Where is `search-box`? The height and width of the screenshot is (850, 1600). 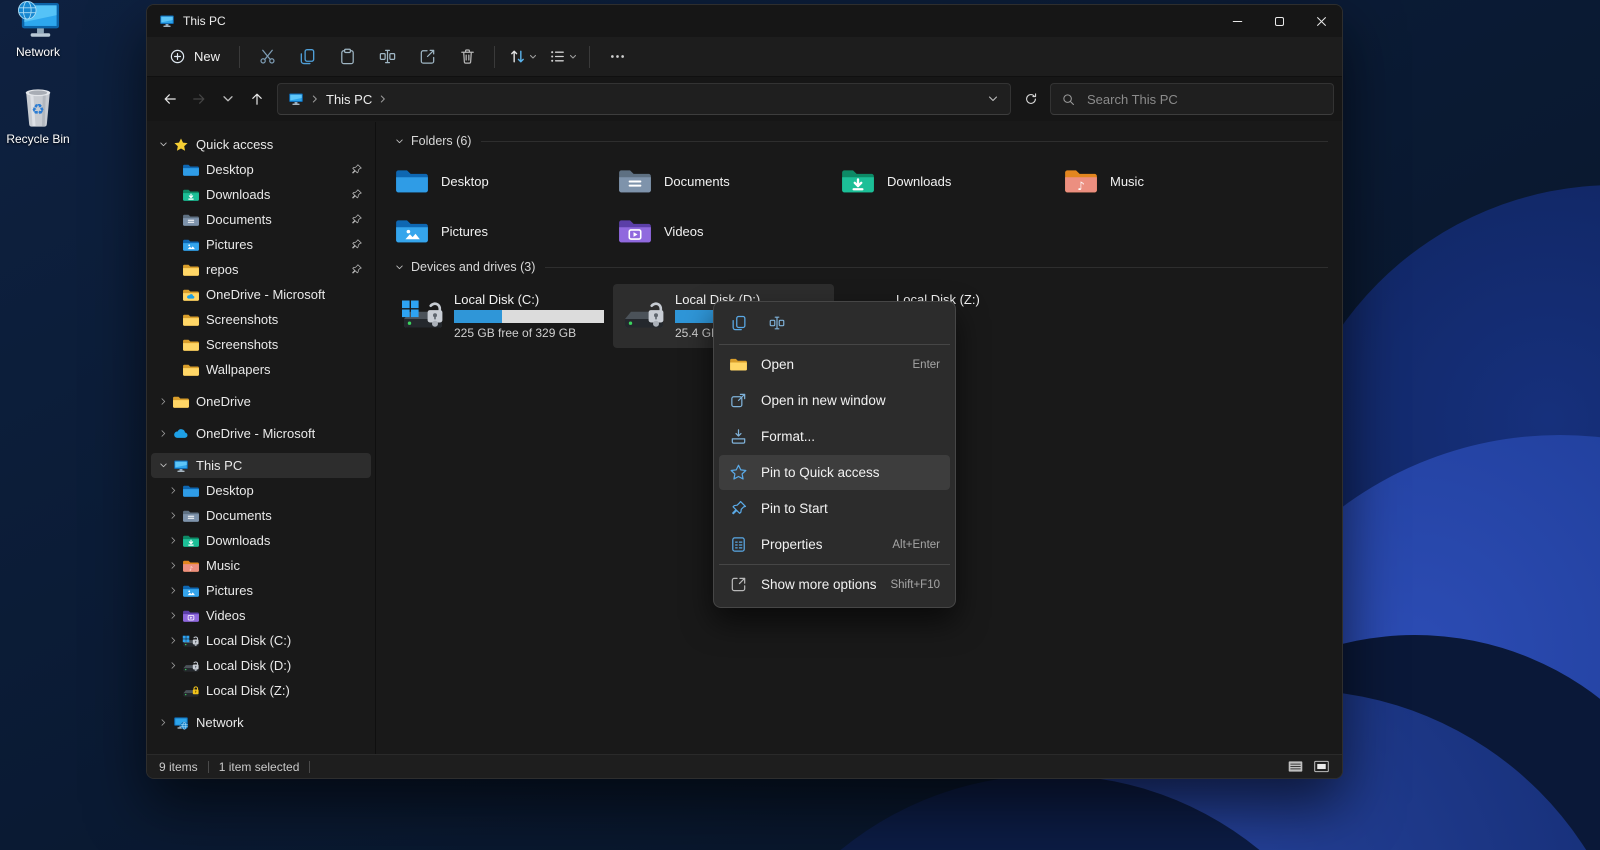
search-box is located at coordinates (1192, 99).